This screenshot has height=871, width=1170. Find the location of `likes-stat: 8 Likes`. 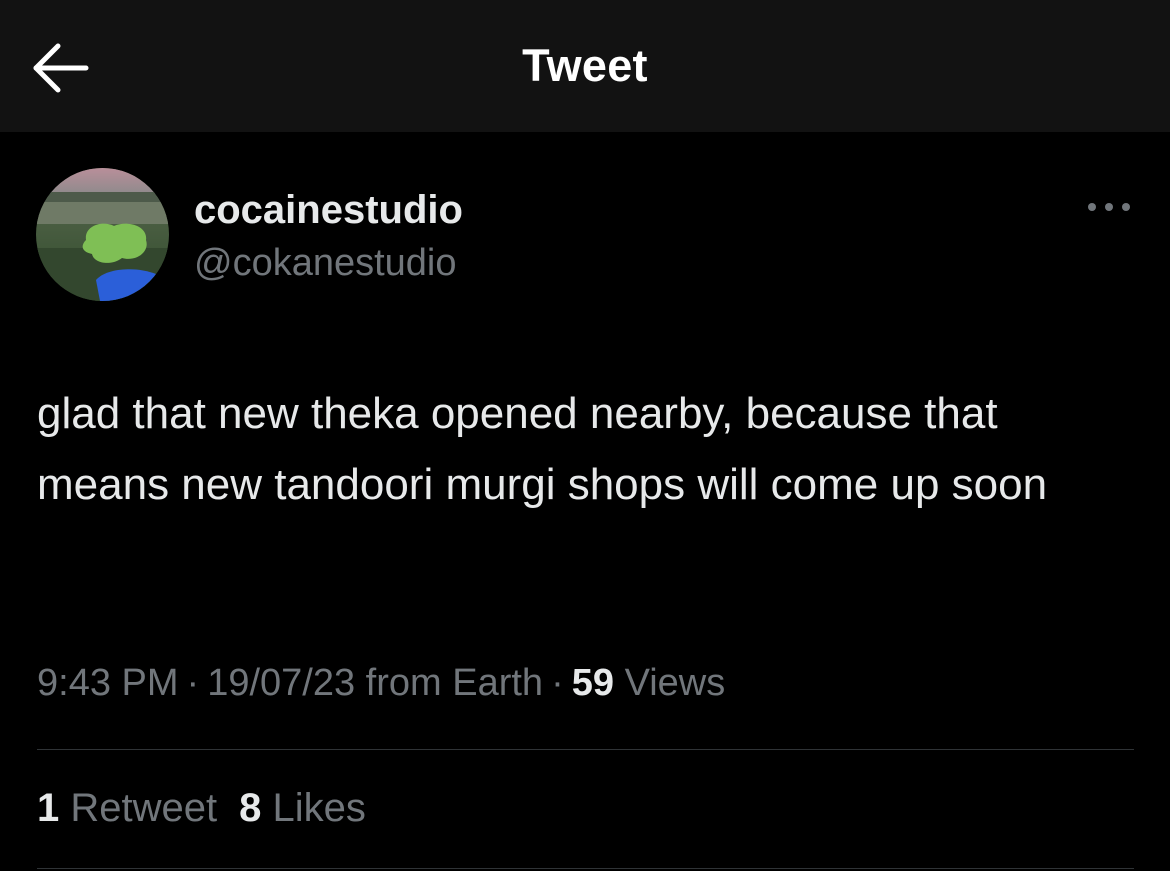

likes-stat: 8 Likes is located at coordinates (302, 808).